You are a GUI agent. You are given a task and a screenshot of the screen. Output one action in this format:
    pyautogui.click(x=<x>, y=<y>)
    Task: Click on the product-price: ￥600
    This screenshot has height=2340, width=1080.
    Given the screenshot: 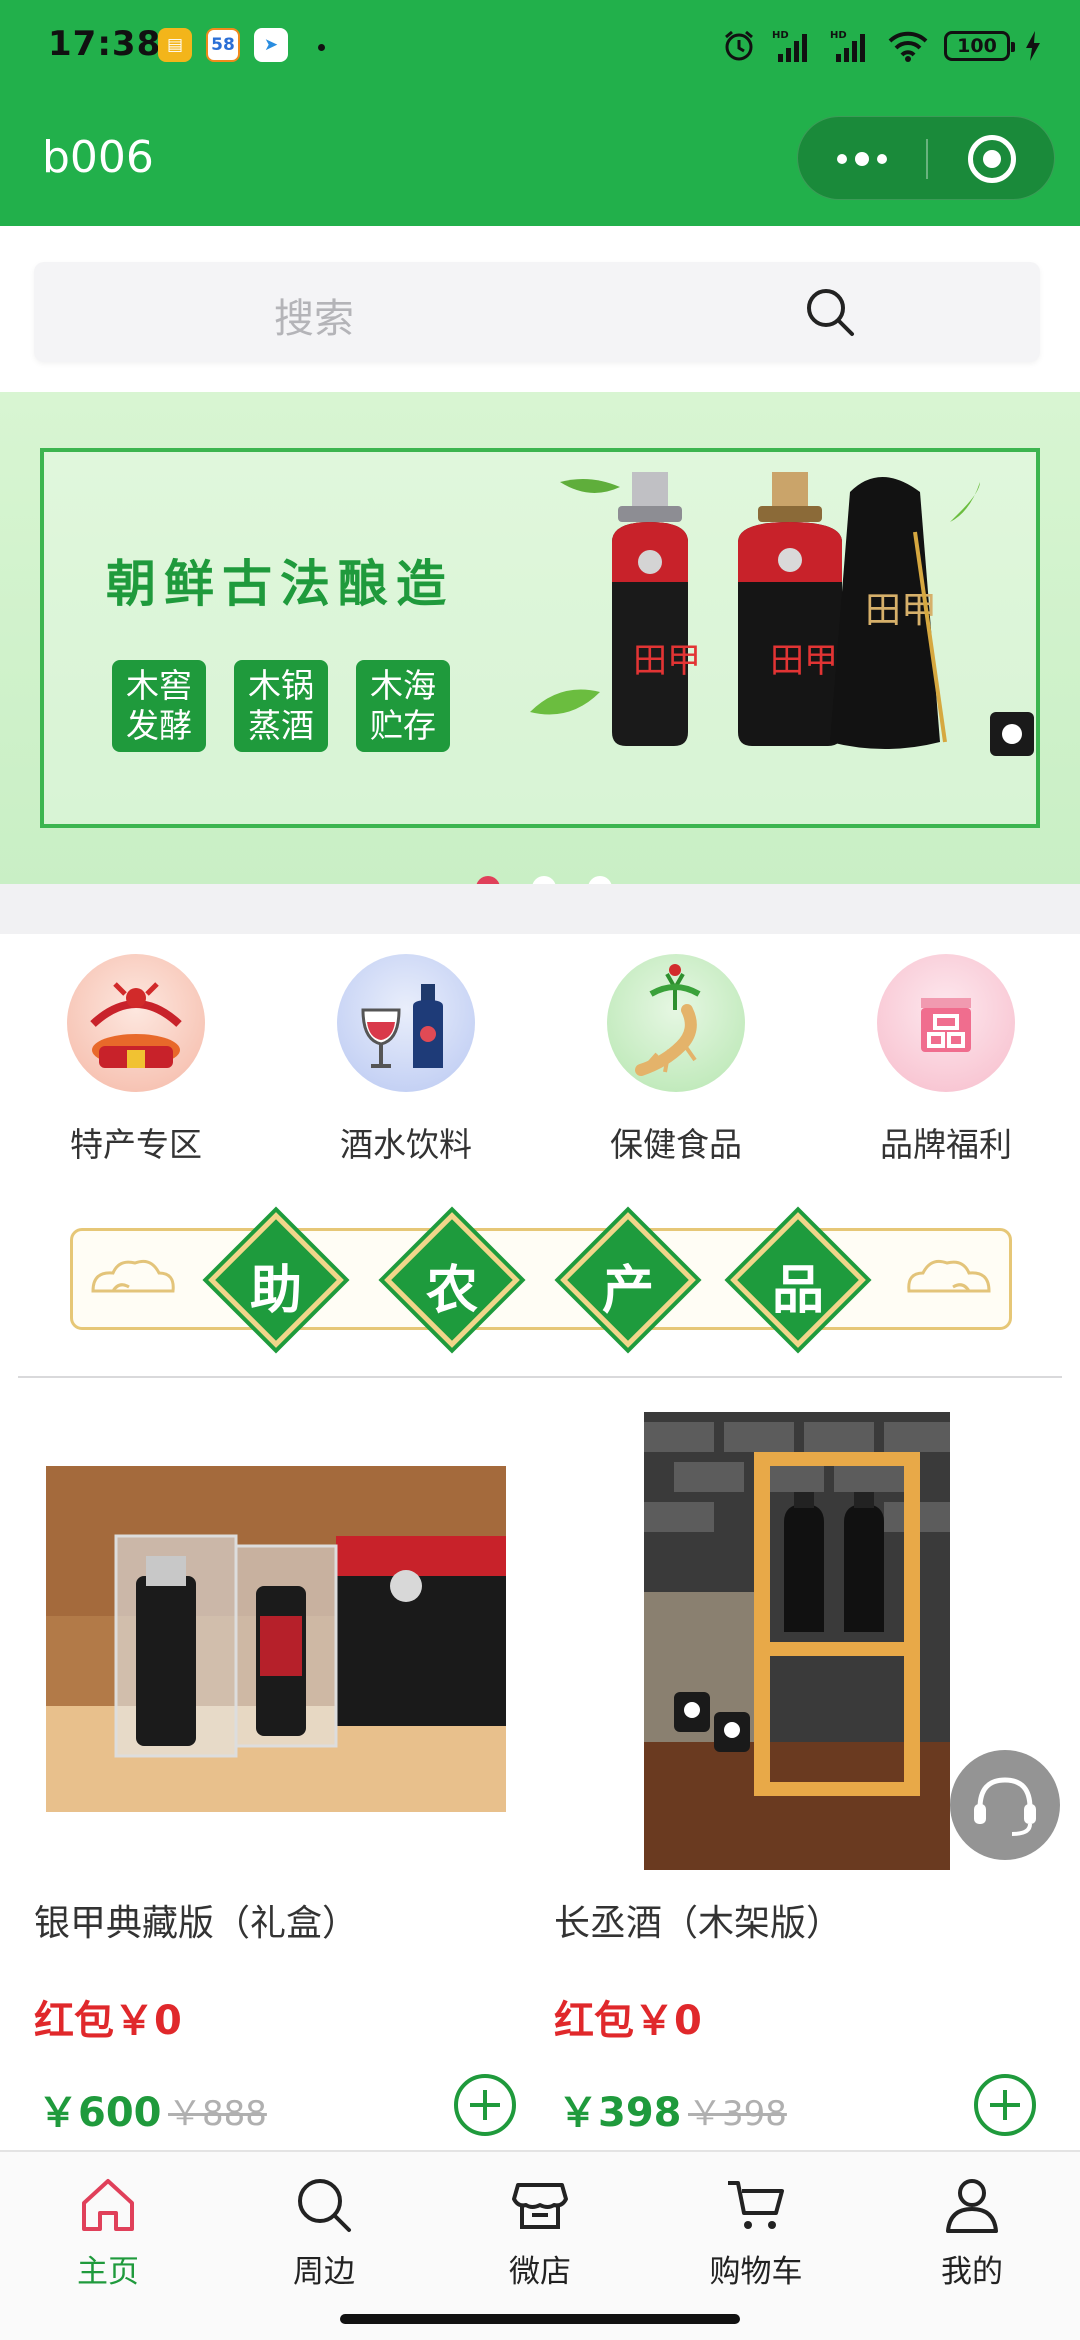 What is the action you would take?
    pyautogui.click(x=100, y=2113)
    